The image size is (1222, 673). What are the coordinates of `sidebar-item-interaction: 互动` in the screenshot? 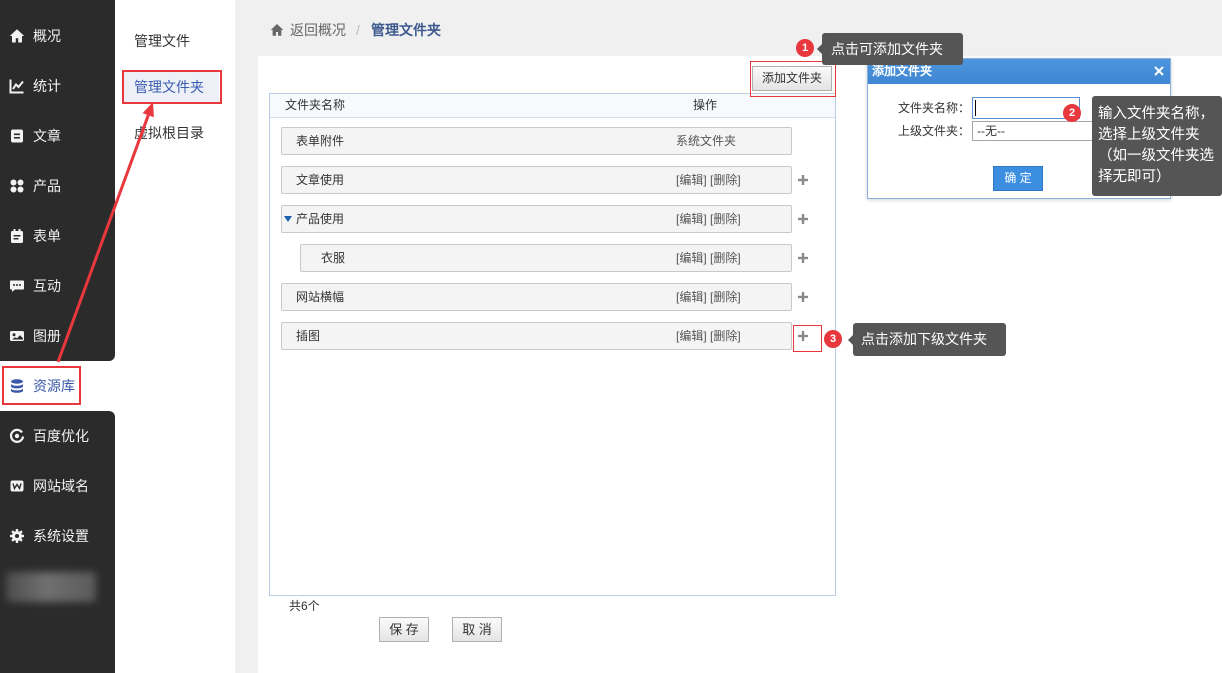 It's located at (57, 286).